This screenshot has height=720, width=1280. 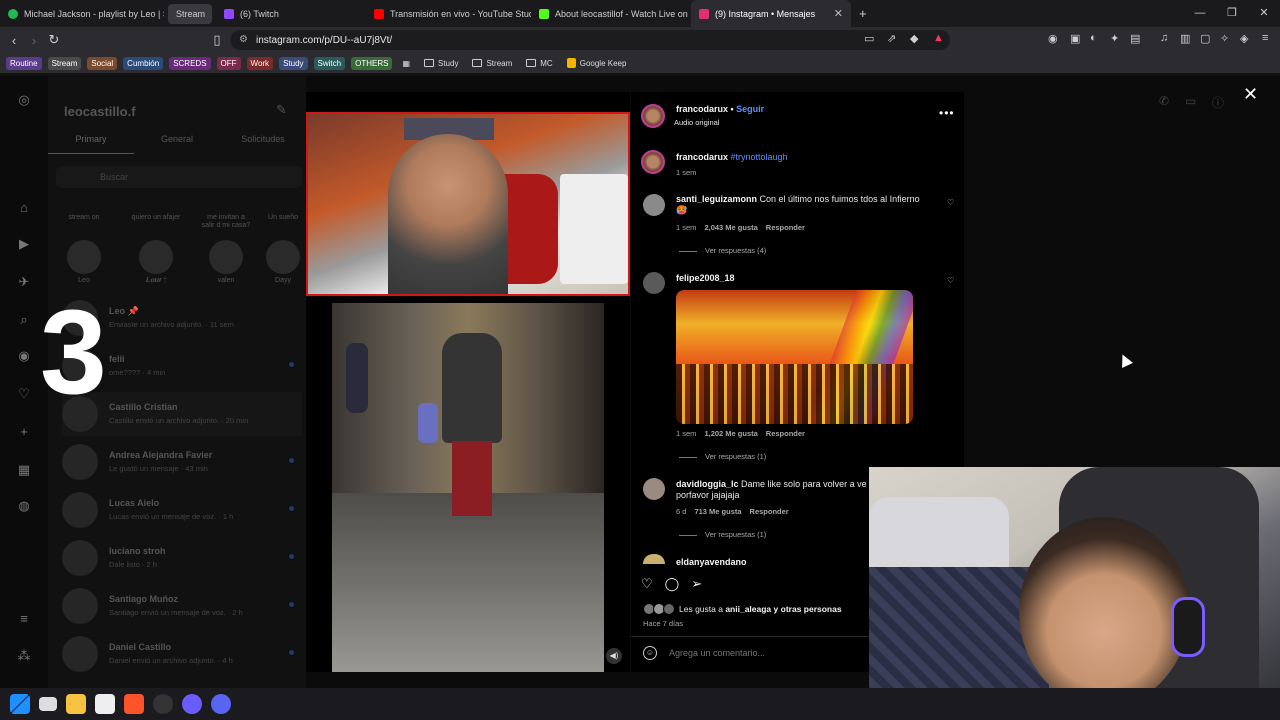 I want to click on bookmark-off: OFF, so click(x=228, y=63).